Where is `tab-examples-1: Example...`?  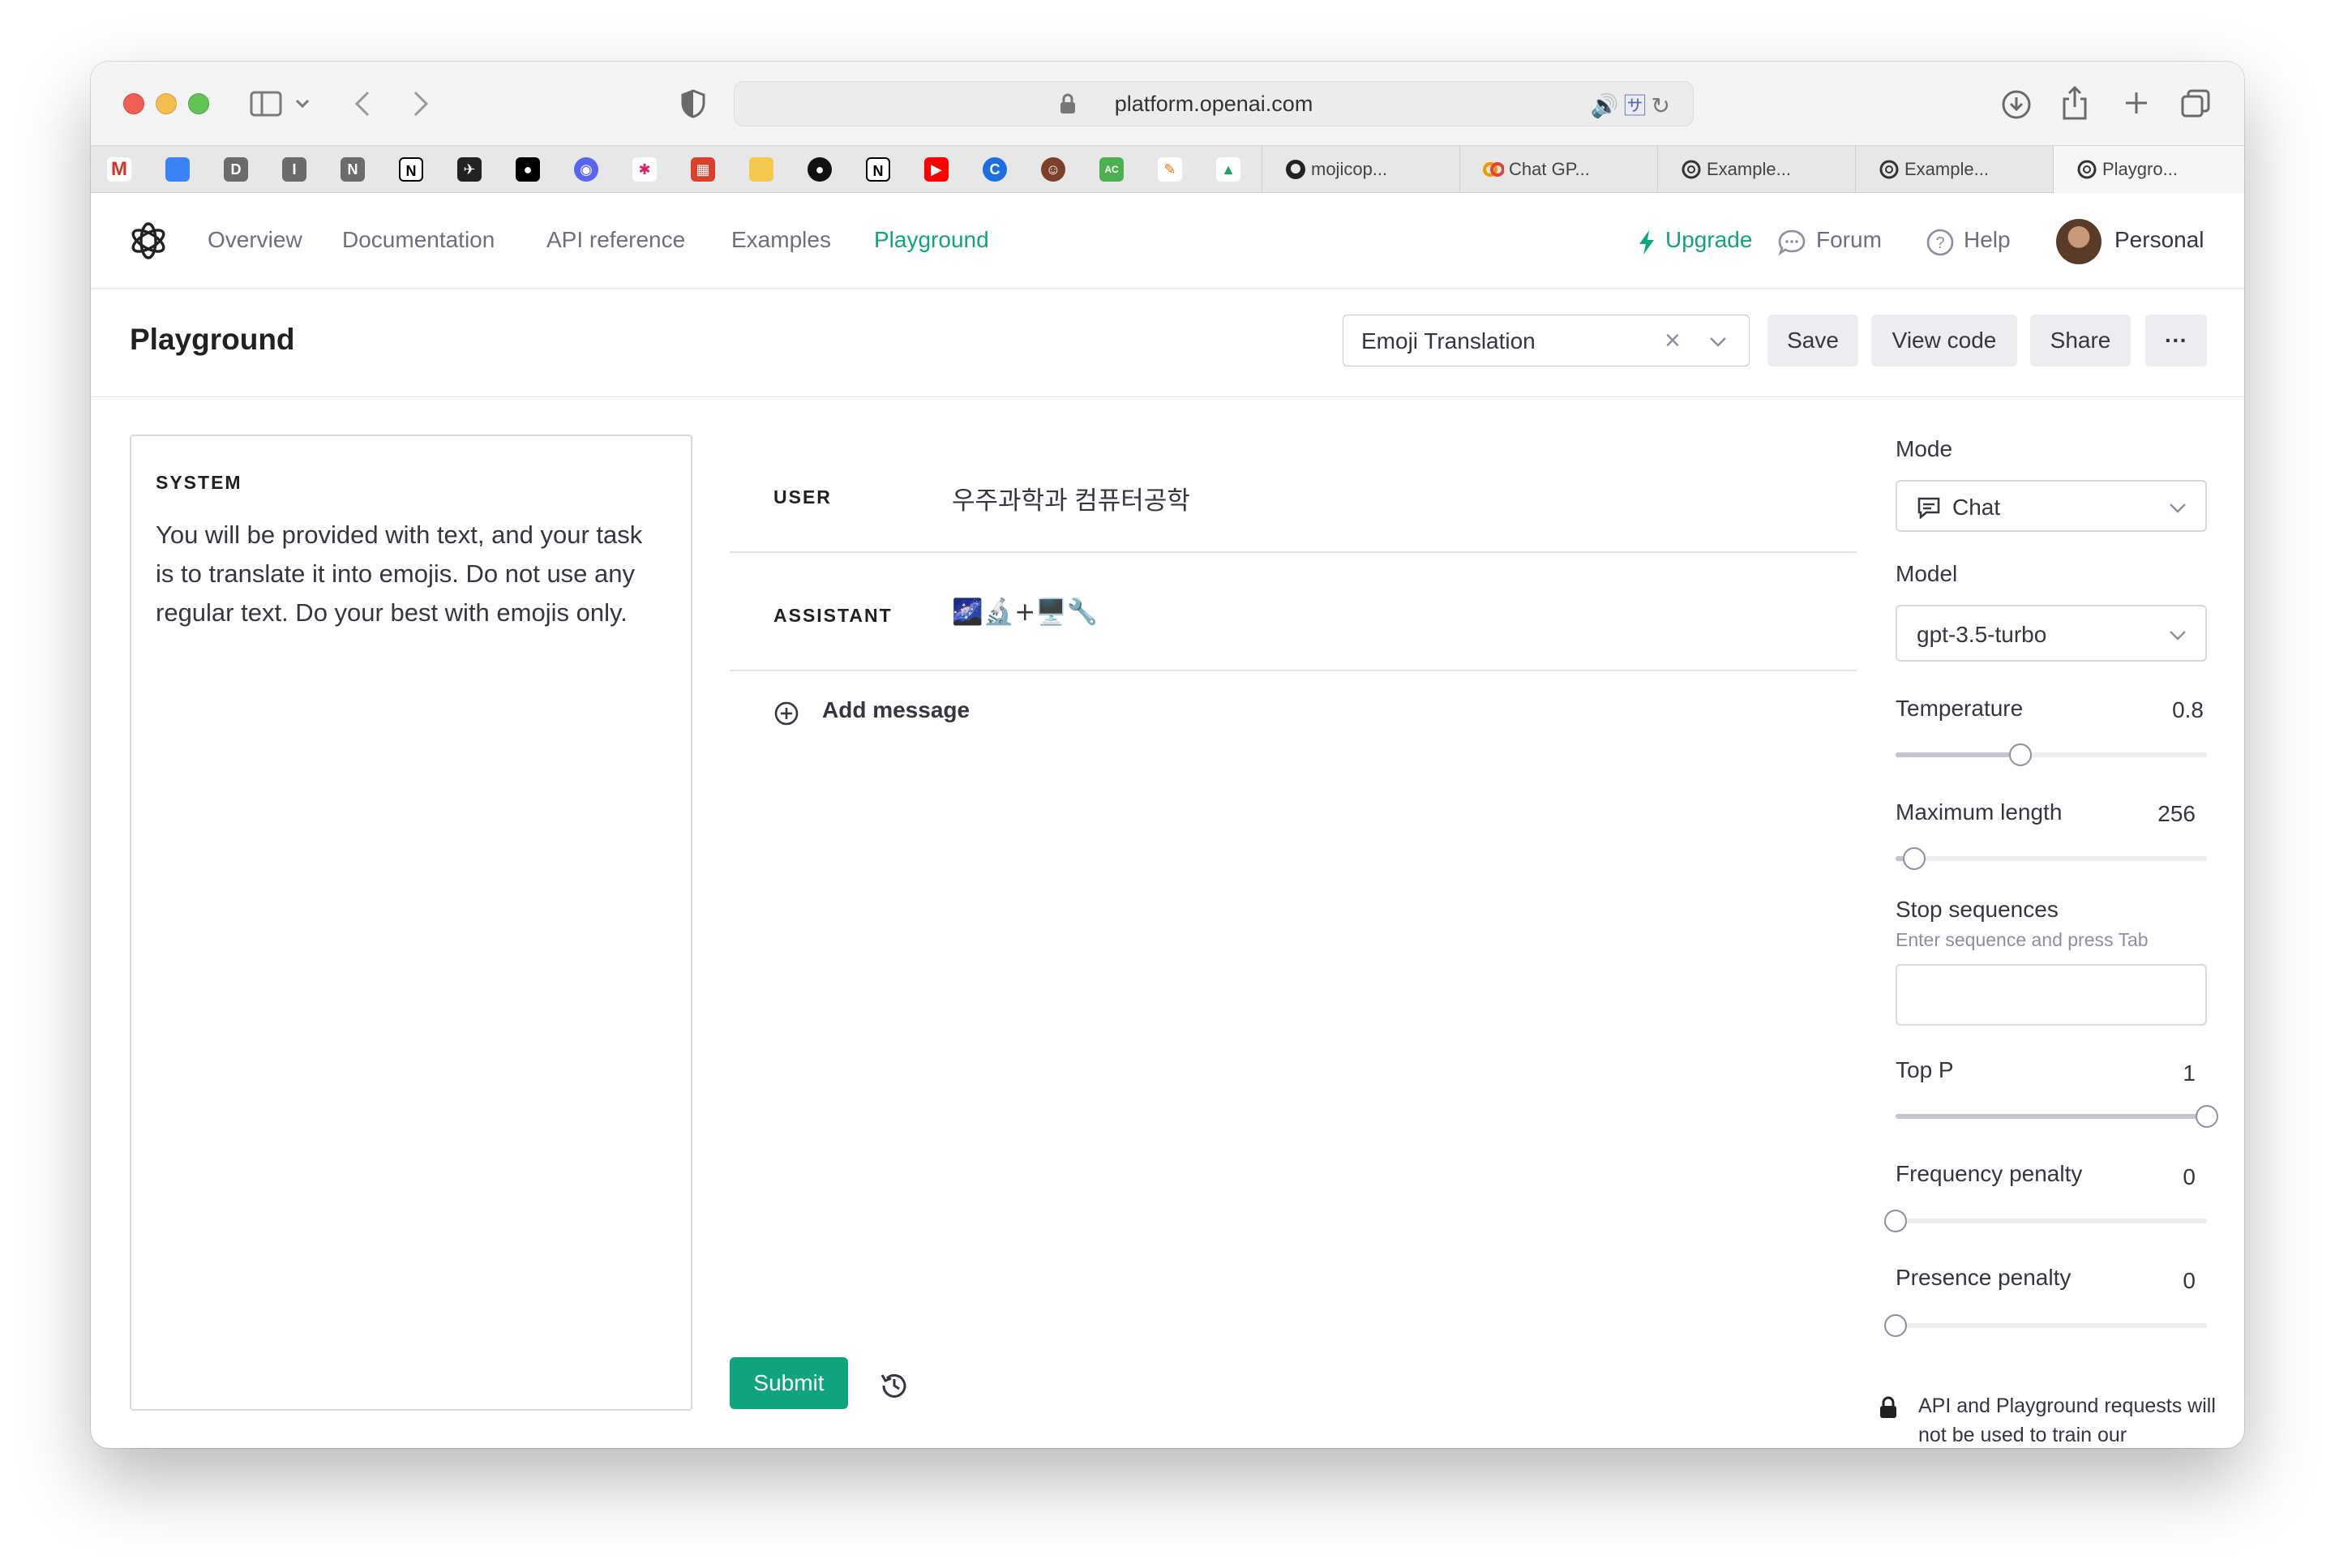 tab-examples-1: Example... is located at coordinates (1756, 169).